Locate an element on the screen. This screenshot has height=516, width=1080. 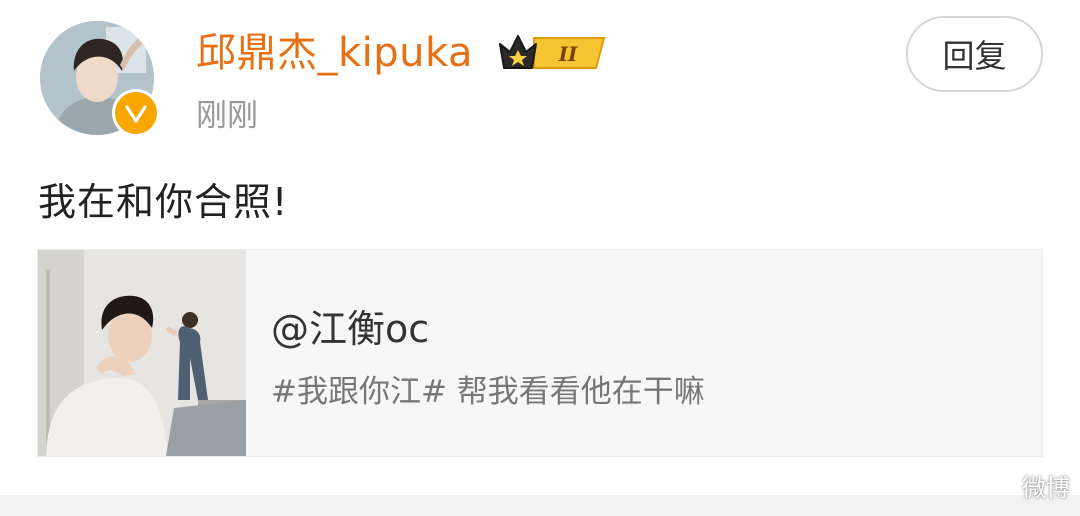
author-name: 邱鼎杰_kipuka is located at coordinates (334, 53).